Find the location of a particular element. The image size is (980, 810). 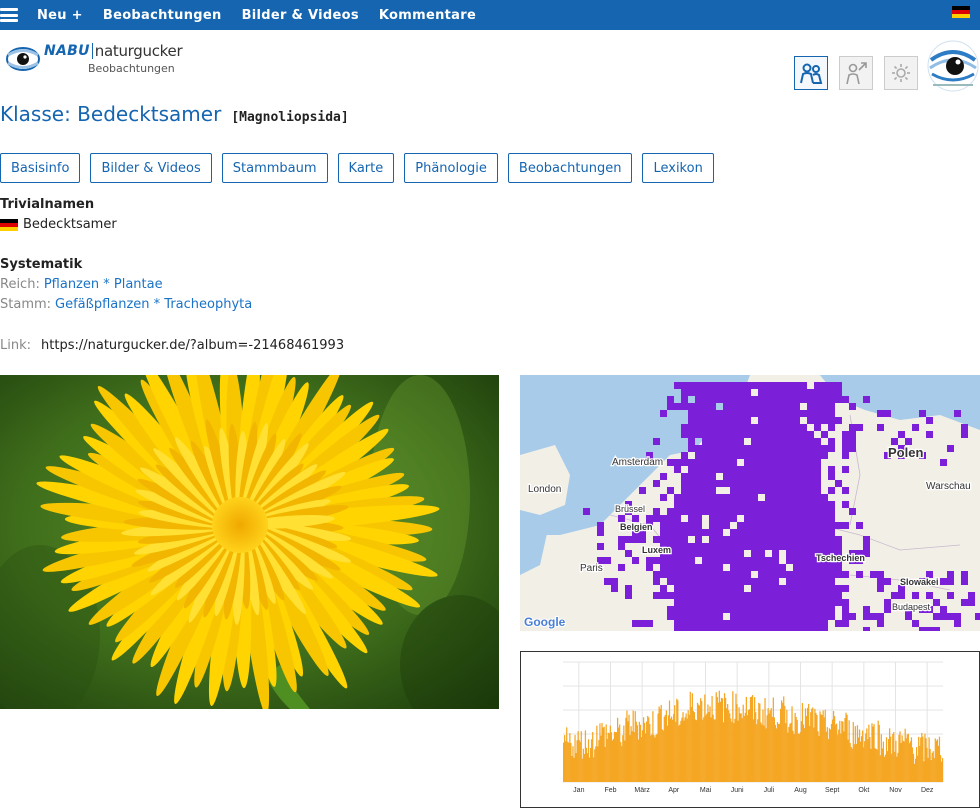

login-button is located at coordinates (856, 73).